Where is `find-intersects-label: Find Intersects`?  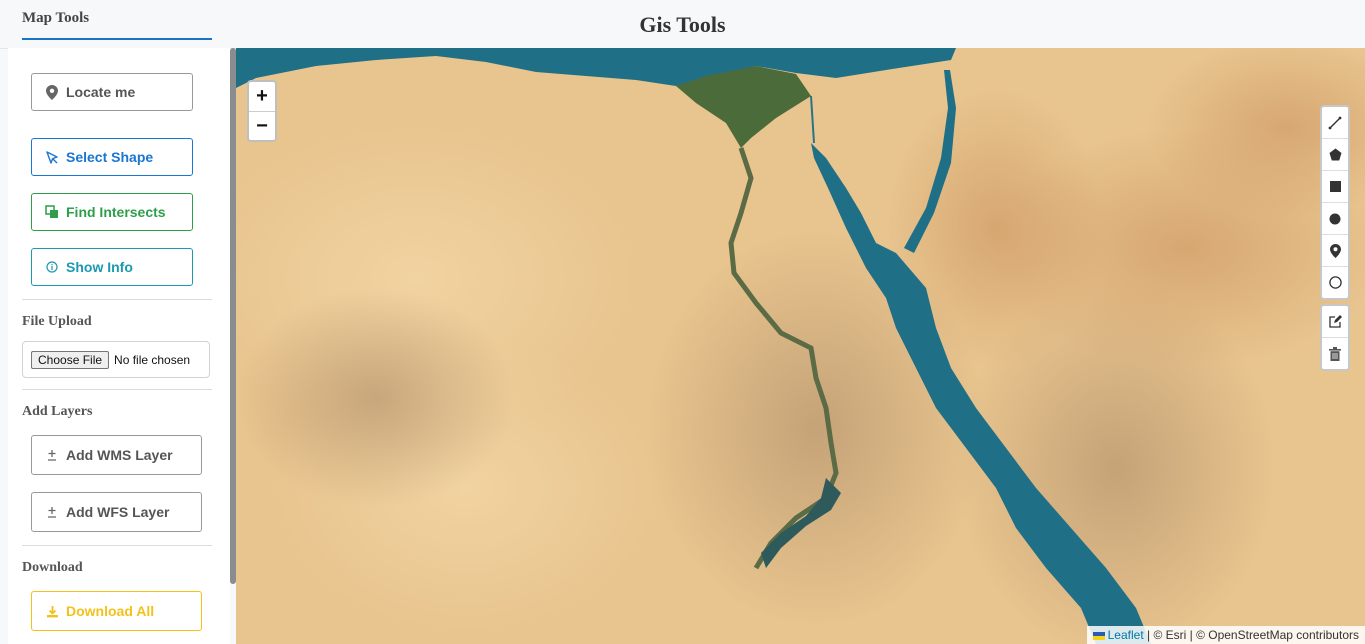
find-intersects-label: Find Intersects is located at coordinates (116, 212).